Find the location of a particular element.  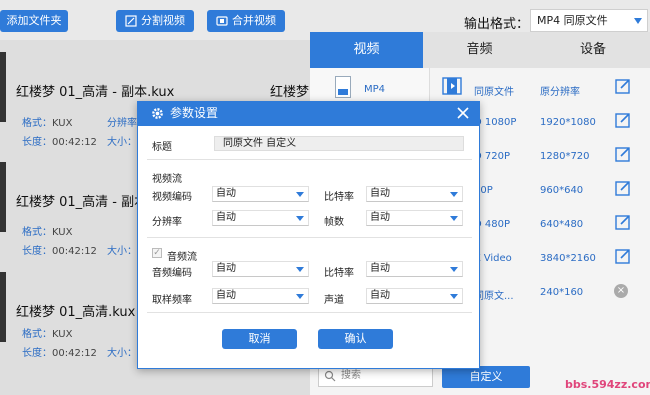

title-field: 同原文件 自定义 is located at coordinates (339, 143).